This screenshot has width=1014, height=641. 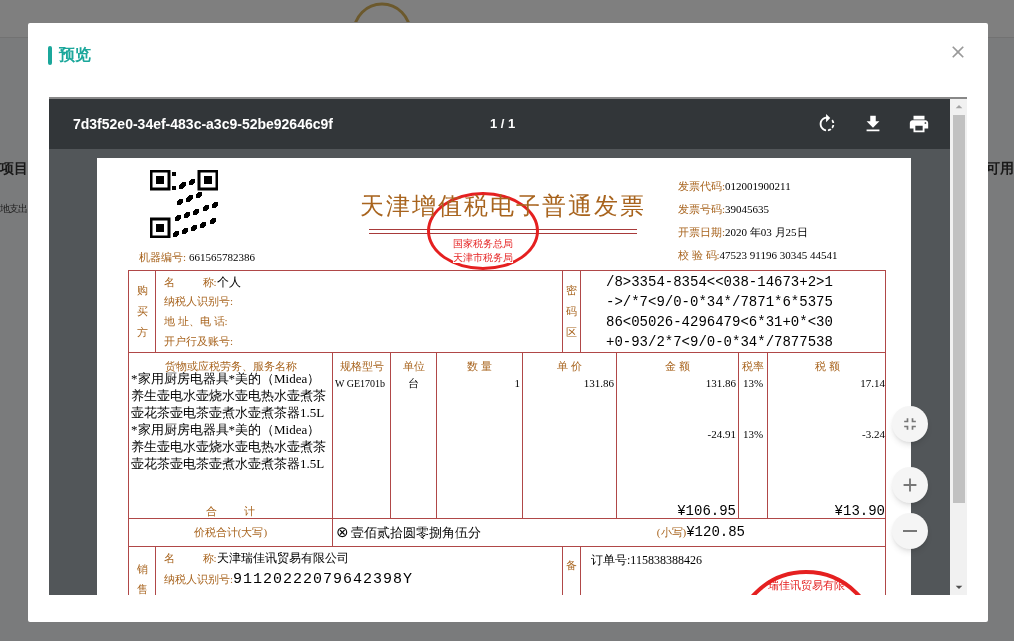 What do you see at coordinates (873, 434) in the screenshot?
I see `table-cell: -3.24` at bounding box center [873, 434].